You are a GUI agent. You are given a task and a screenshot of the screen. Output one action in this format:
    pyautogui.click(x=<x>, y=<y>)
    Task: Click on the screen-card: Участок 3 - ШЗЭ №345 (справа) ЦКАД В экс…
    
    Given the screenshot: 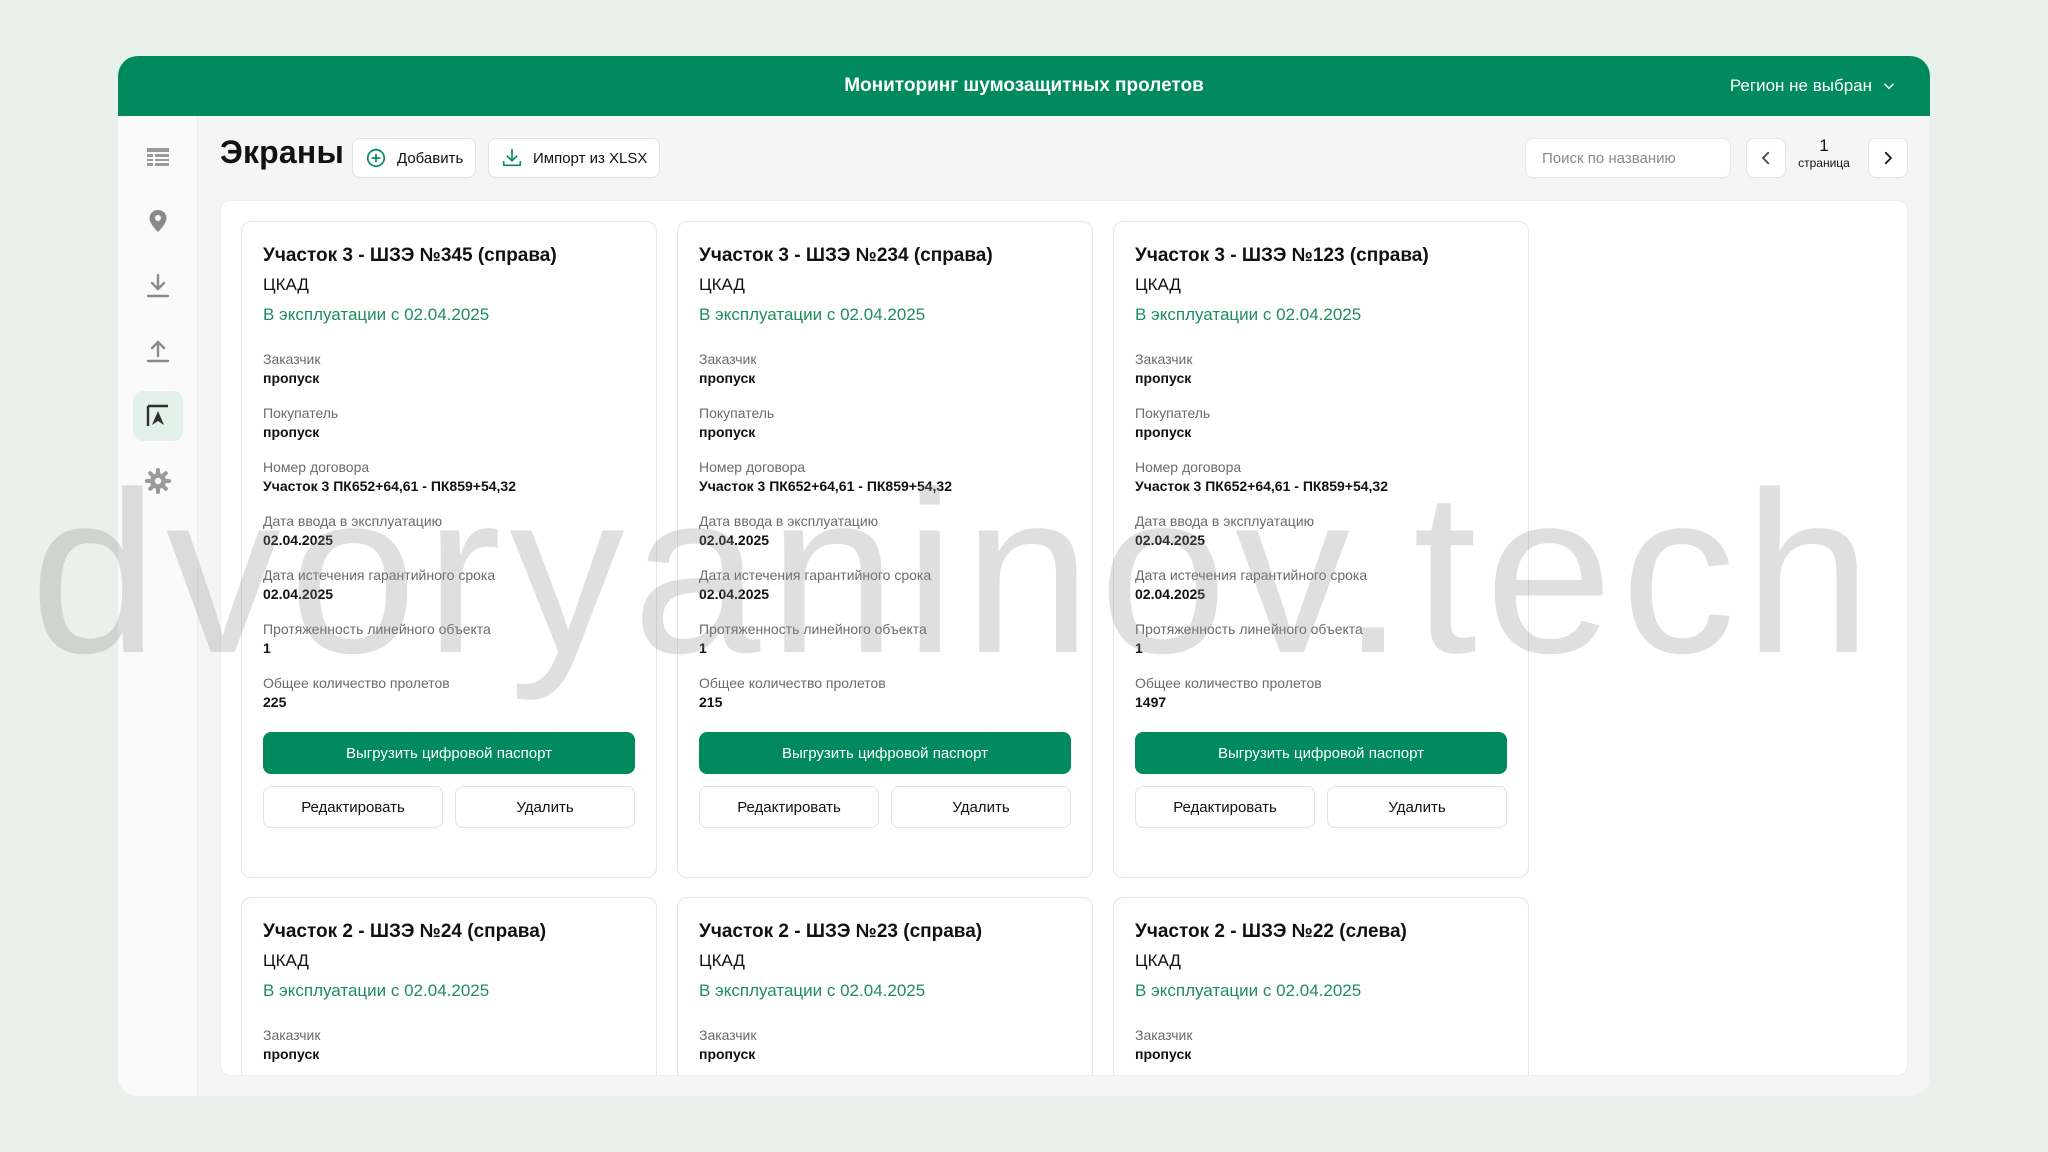 What is the action you would take?
    pyautogui.click(x=449, y=549)
    